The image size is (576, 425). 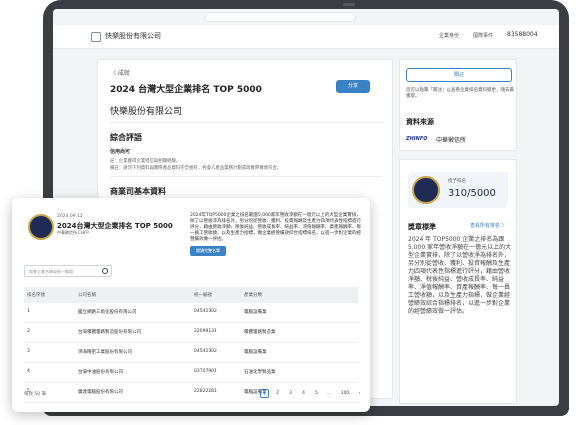 What do you see at coordinates (126, 137) in the screenshot?
I see `section-review-title: 綜合評語` at bounding box center [126, 137].